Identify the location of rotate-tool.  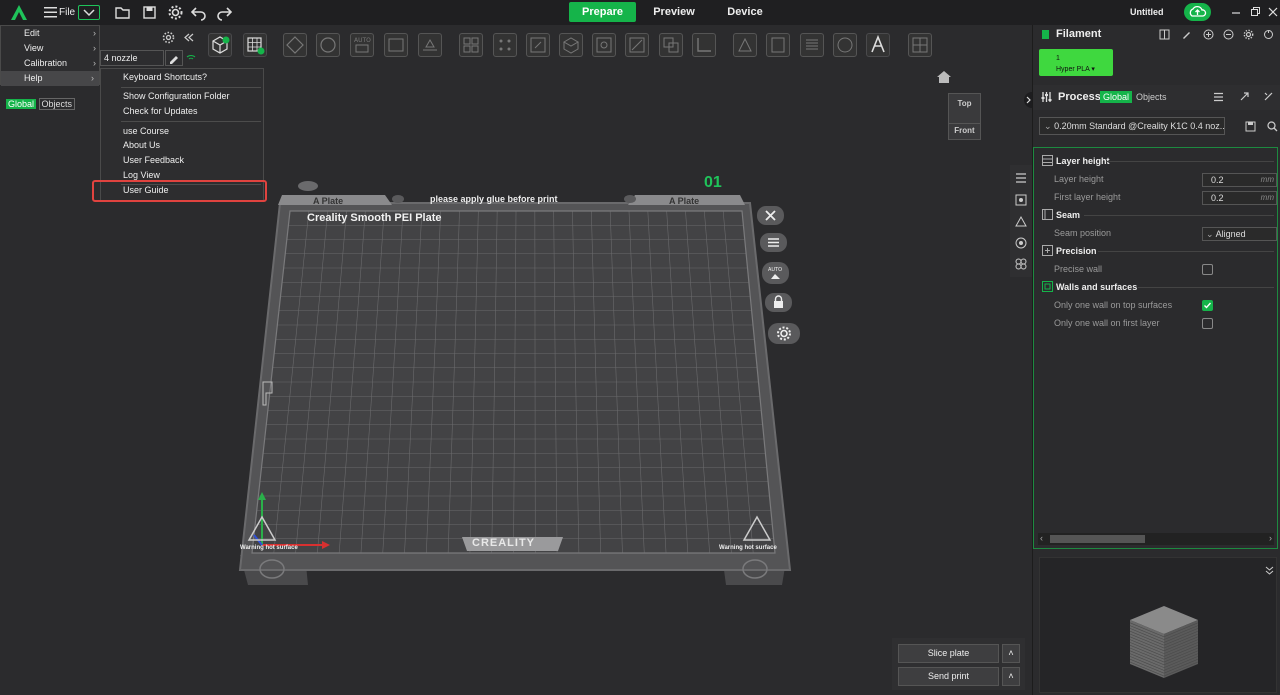
(604, 45).